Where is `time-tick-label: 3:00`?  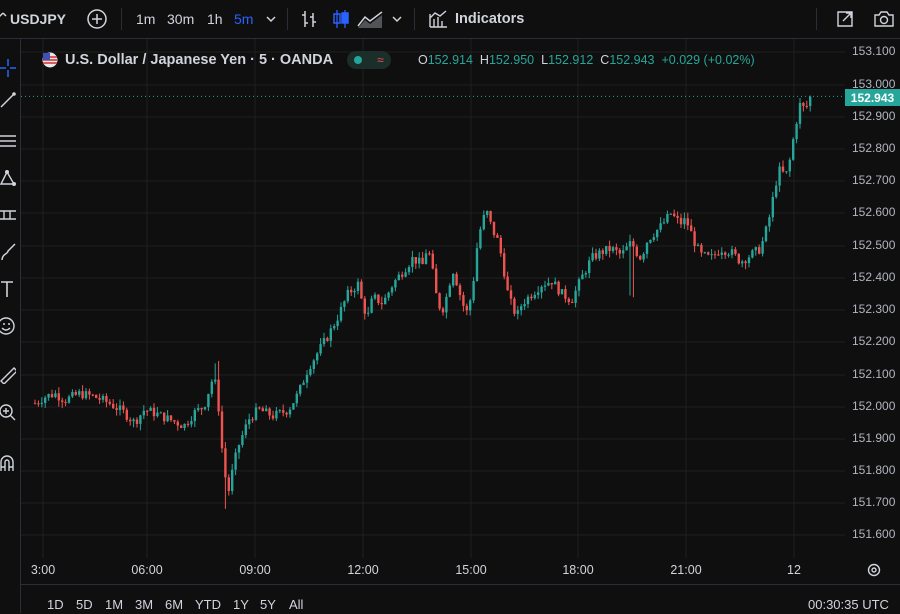 time-tick-label: 3:00 is located at coordinates (43, 570).